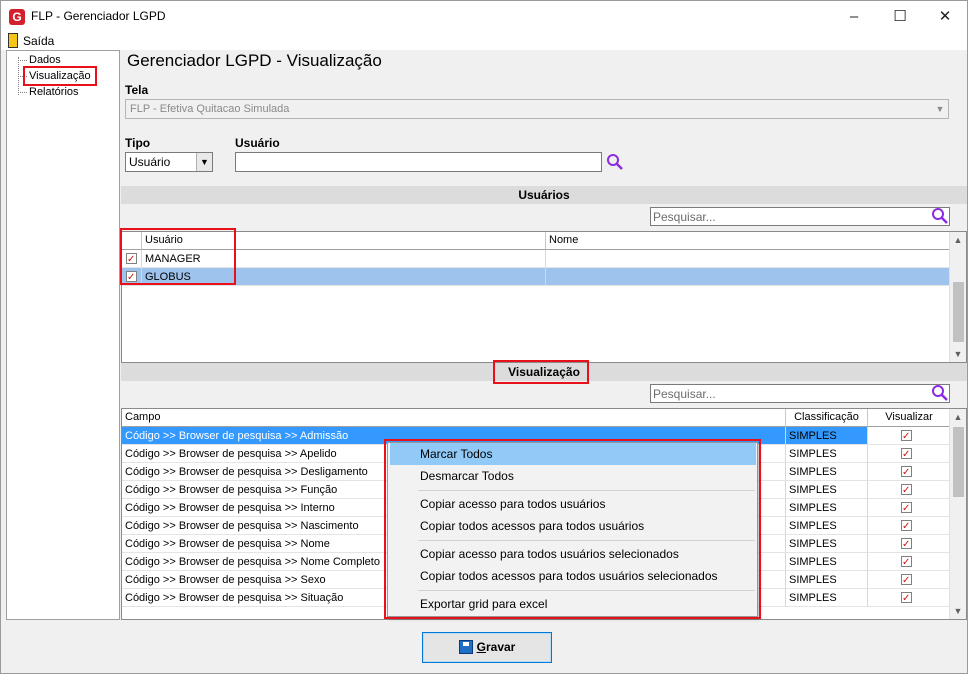  Describe the element at coordinates (484, 41) in the screenshot. I see `menu-bar: Saída` at that location.